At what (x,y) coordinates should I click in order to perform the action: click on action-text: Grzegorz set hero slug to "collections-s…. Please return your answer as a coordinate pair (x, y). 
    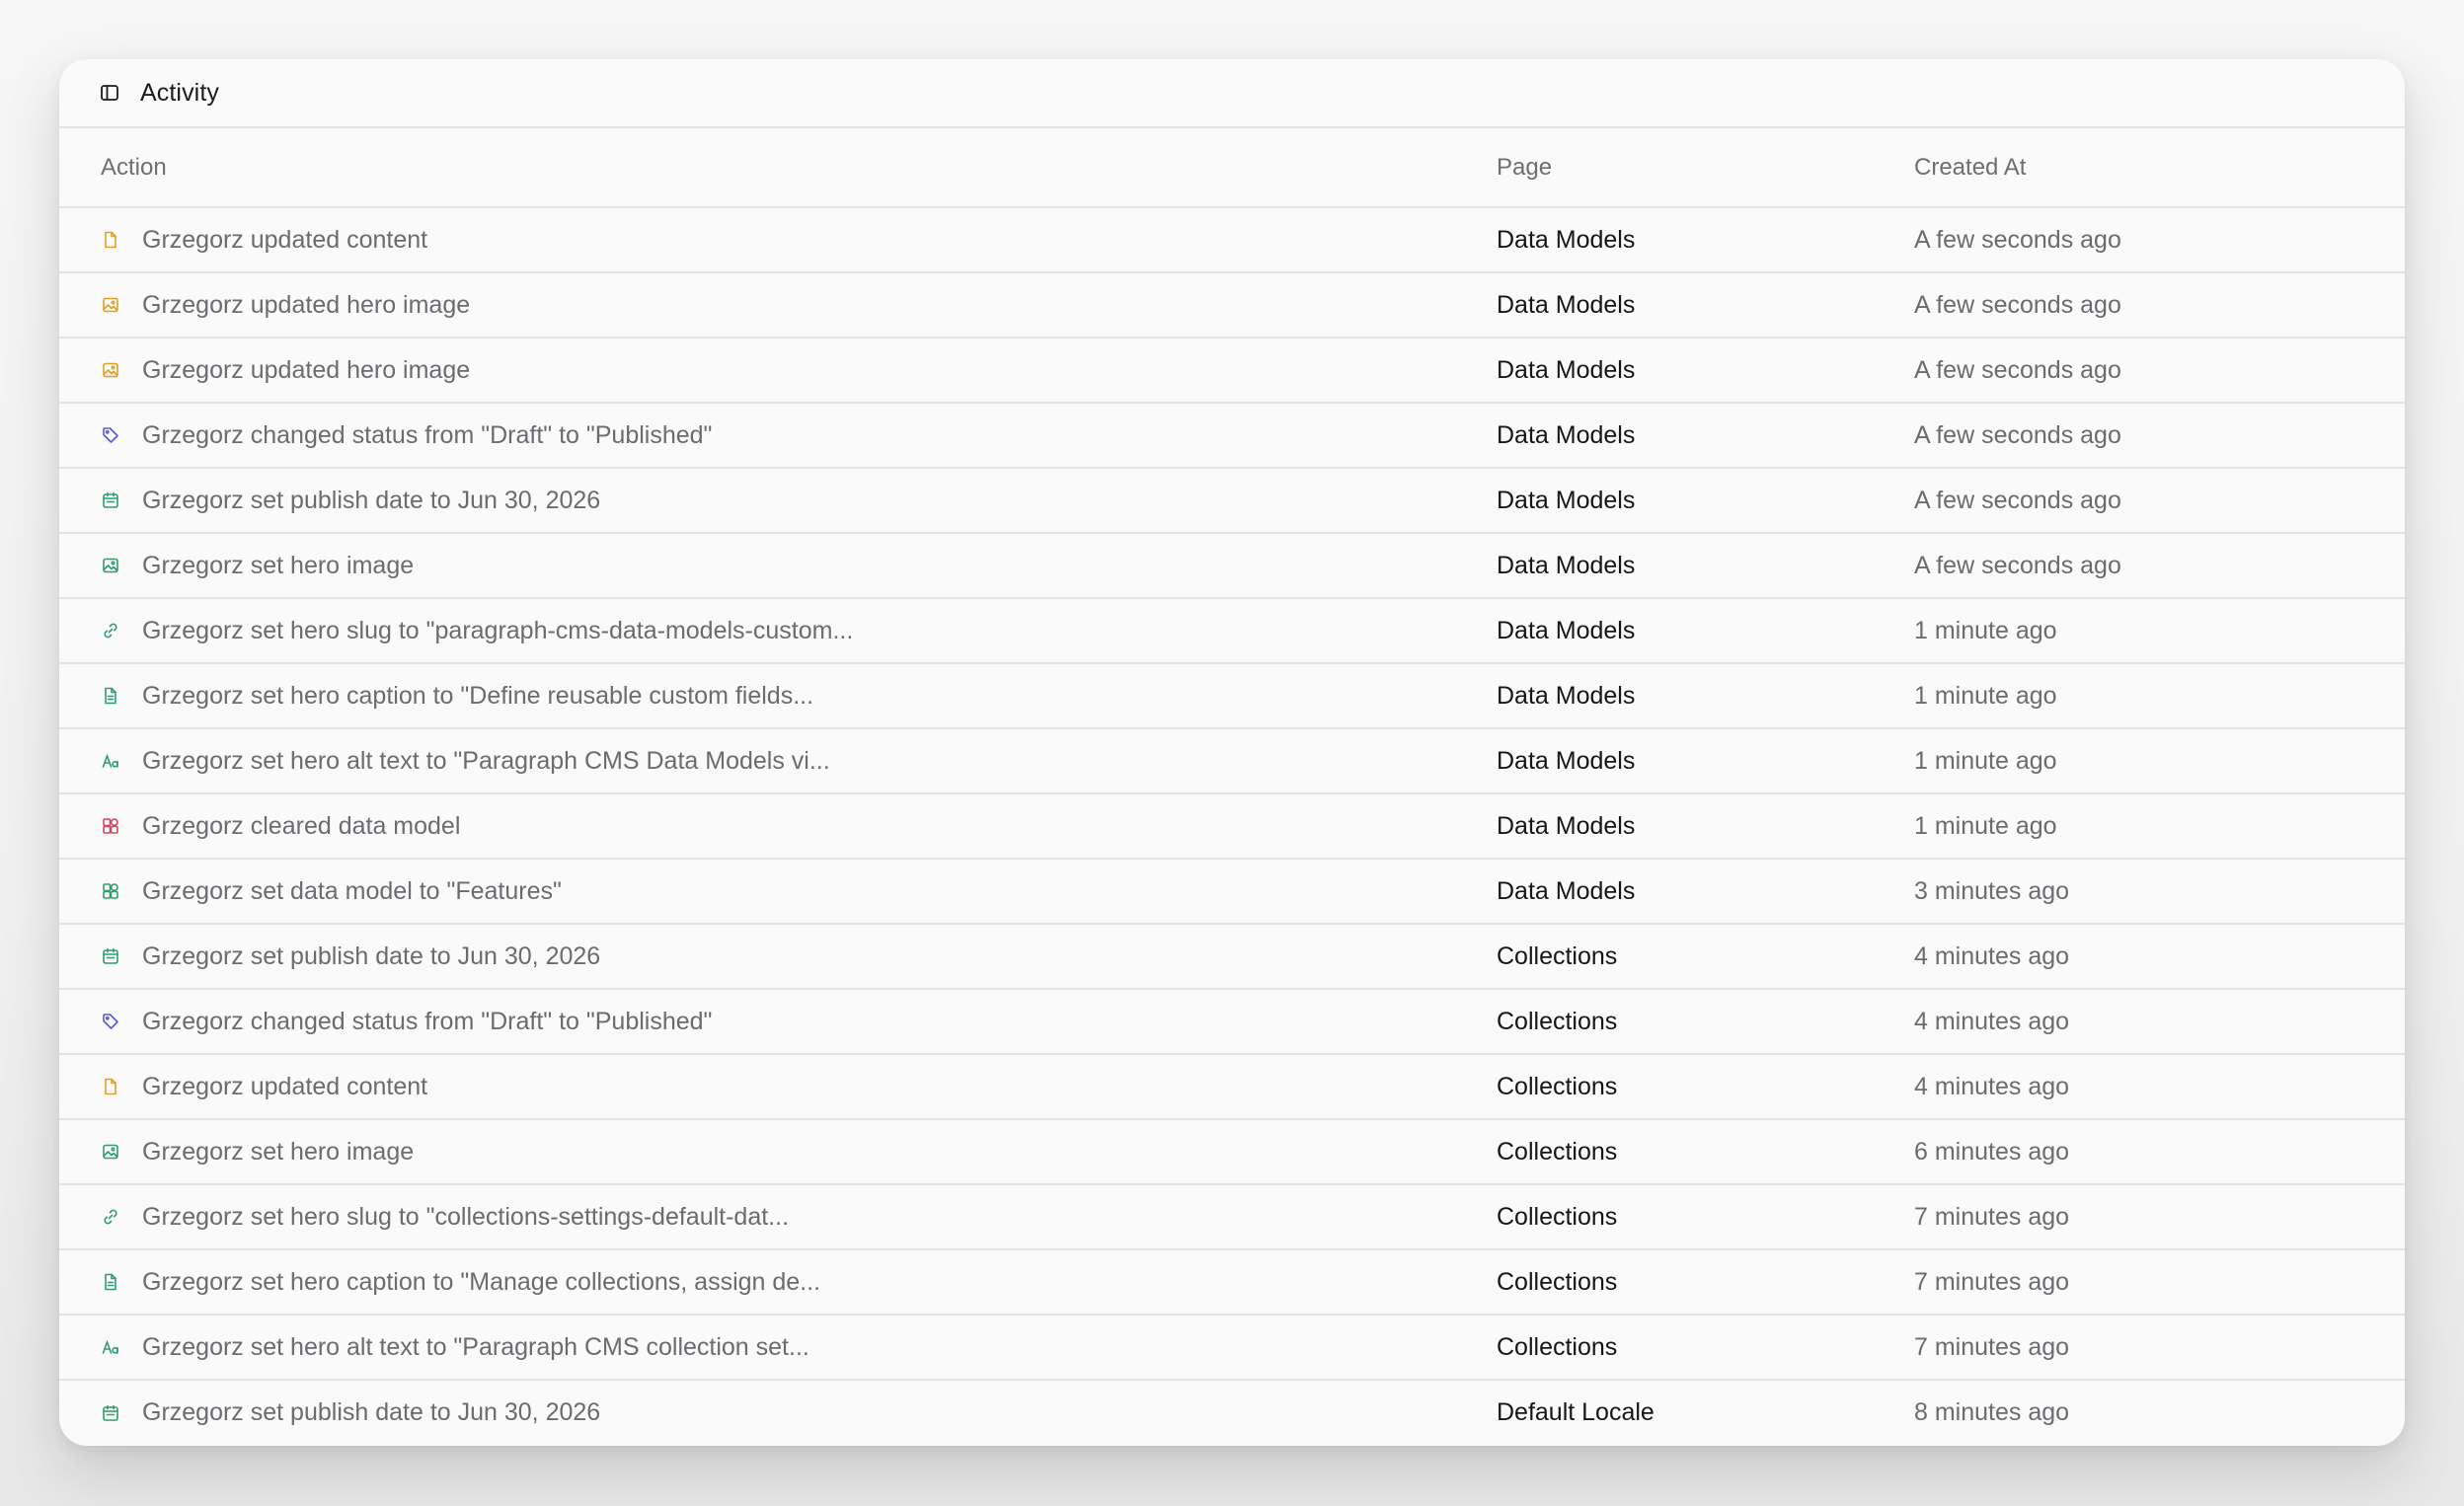
    Looking at the image, I should click on (466, 1216).